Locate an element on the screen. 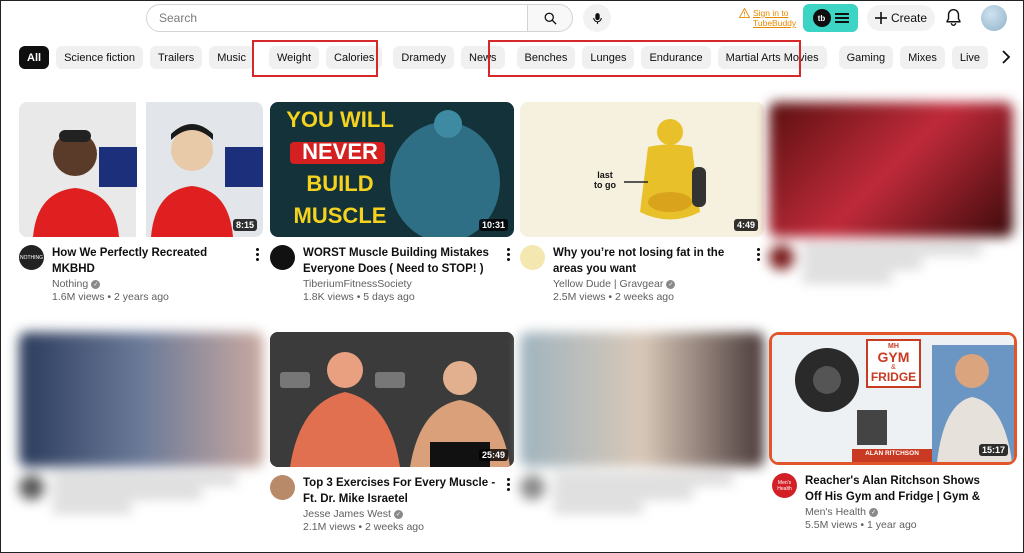 Image resolution: width=1024 pixels, height=553 pixels. microphone-icon is located at coordinates (597, 18).